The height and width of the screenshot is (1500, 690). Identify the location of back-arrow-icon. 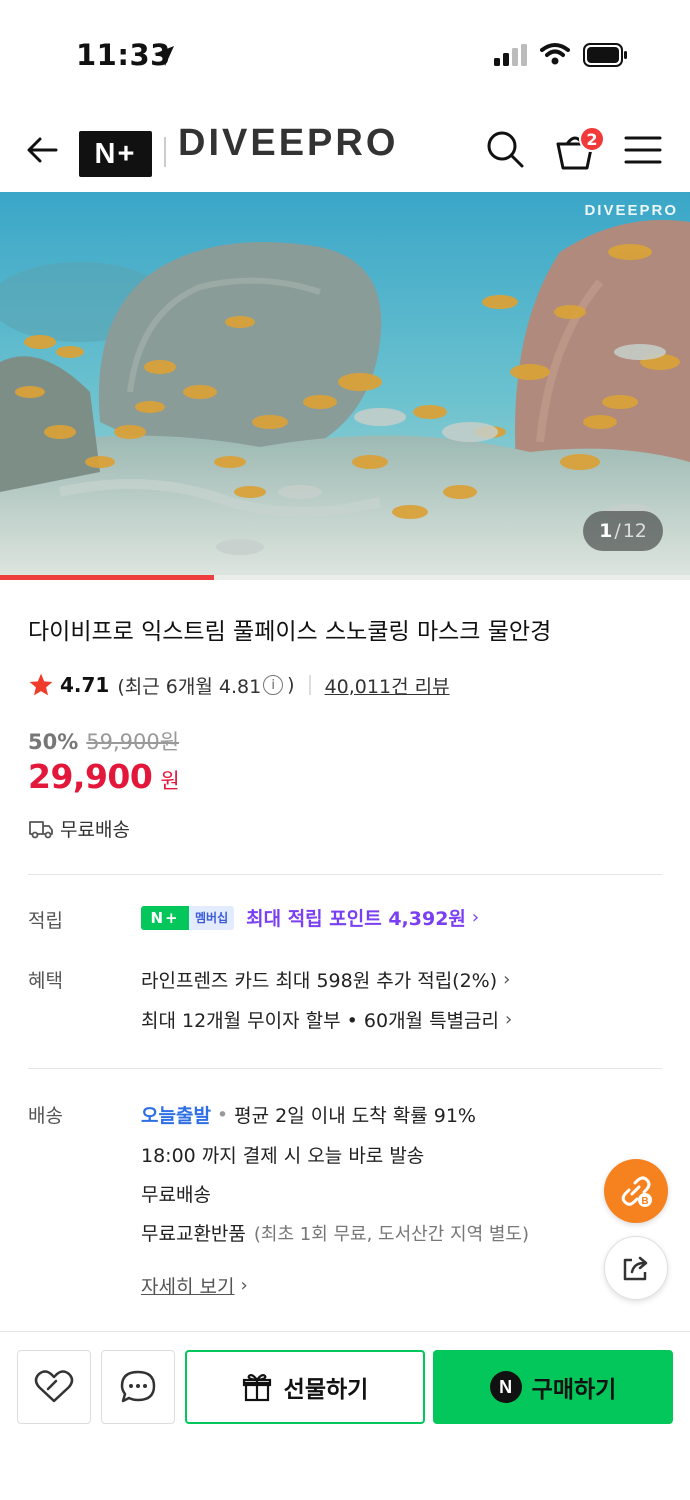
(42, 150).